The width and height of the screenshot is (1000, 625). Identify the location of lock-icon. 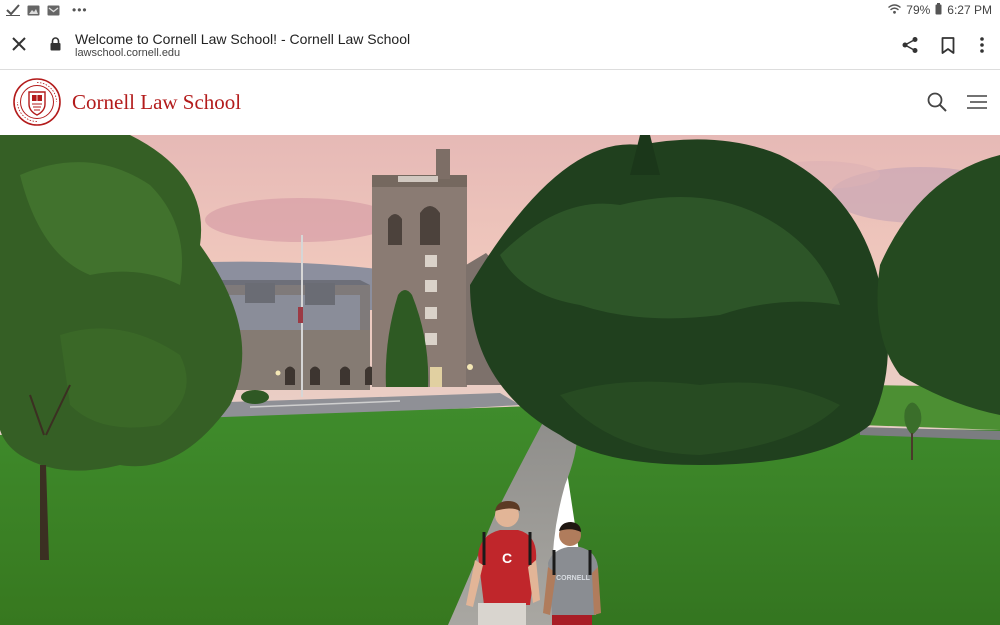
(56, 44).